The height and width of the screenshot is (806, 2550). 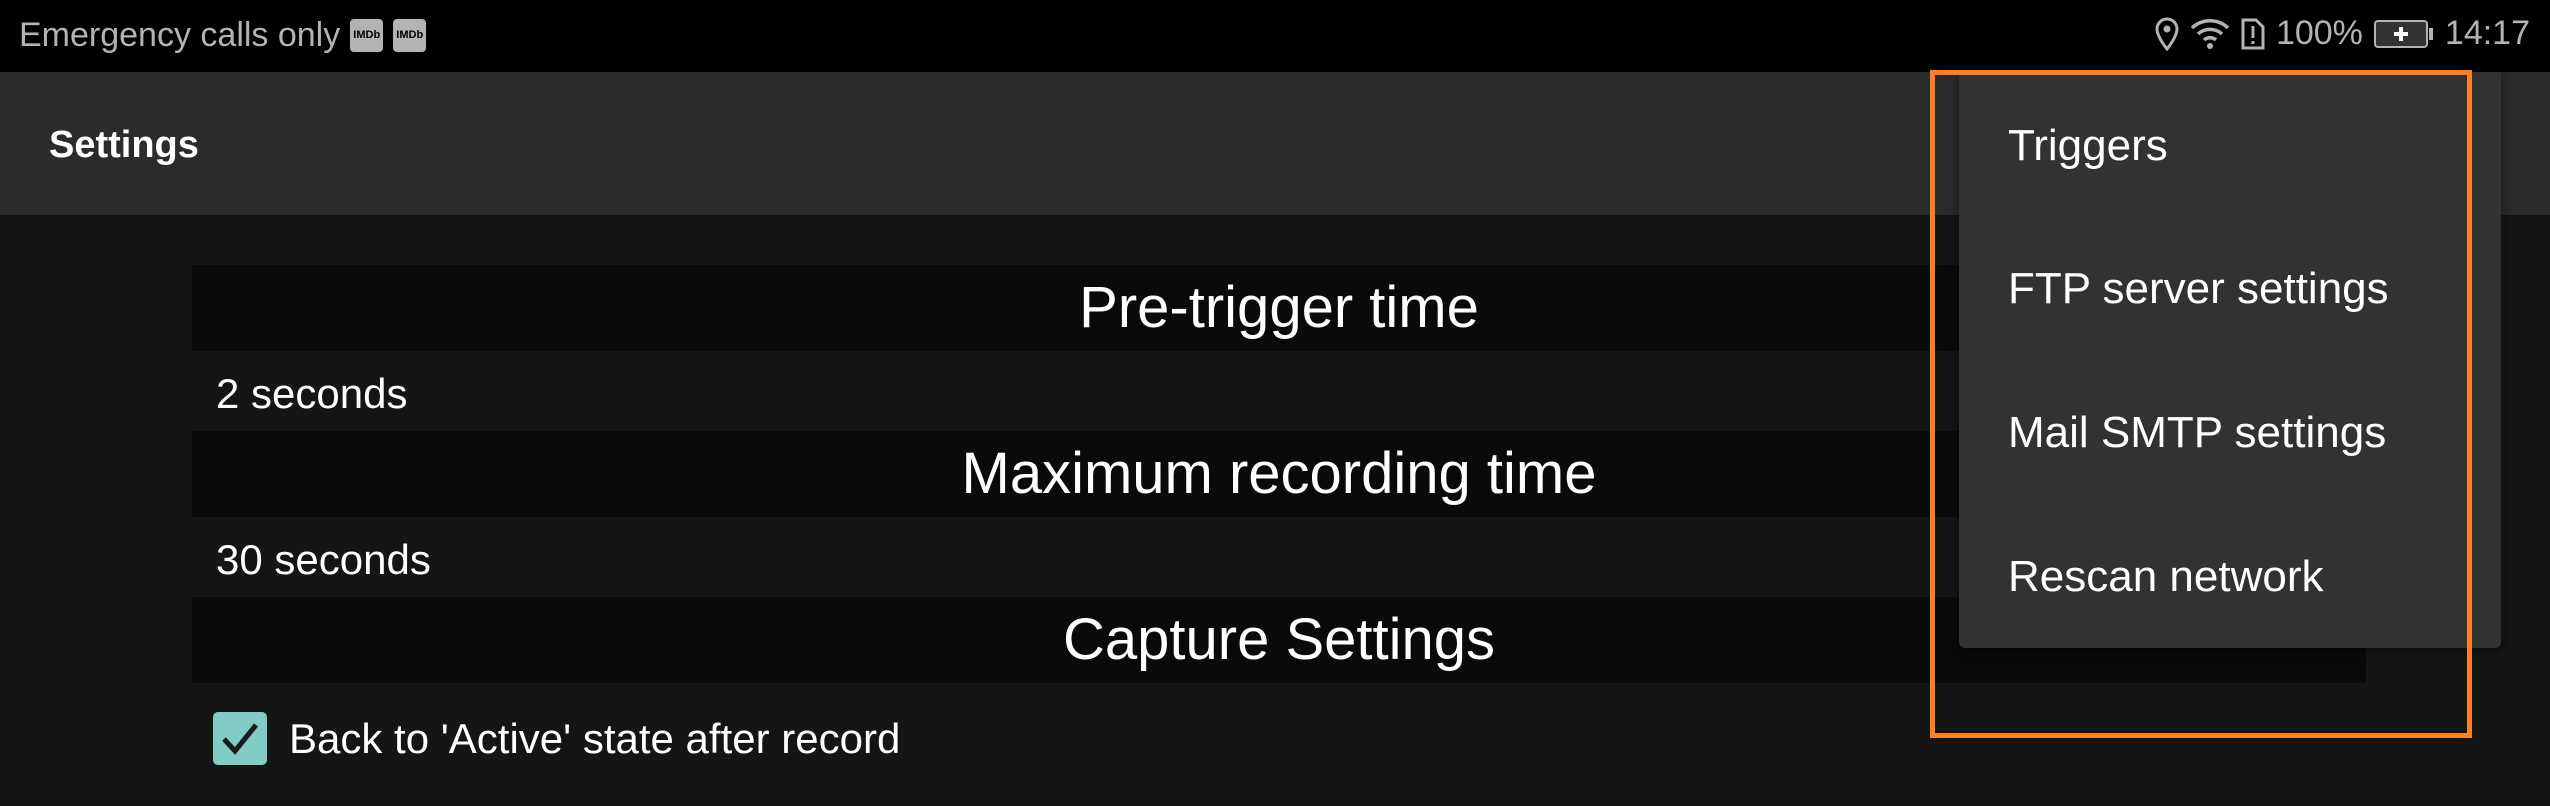 I want to click on clock: 14:17, so click(x=2487, y=33).